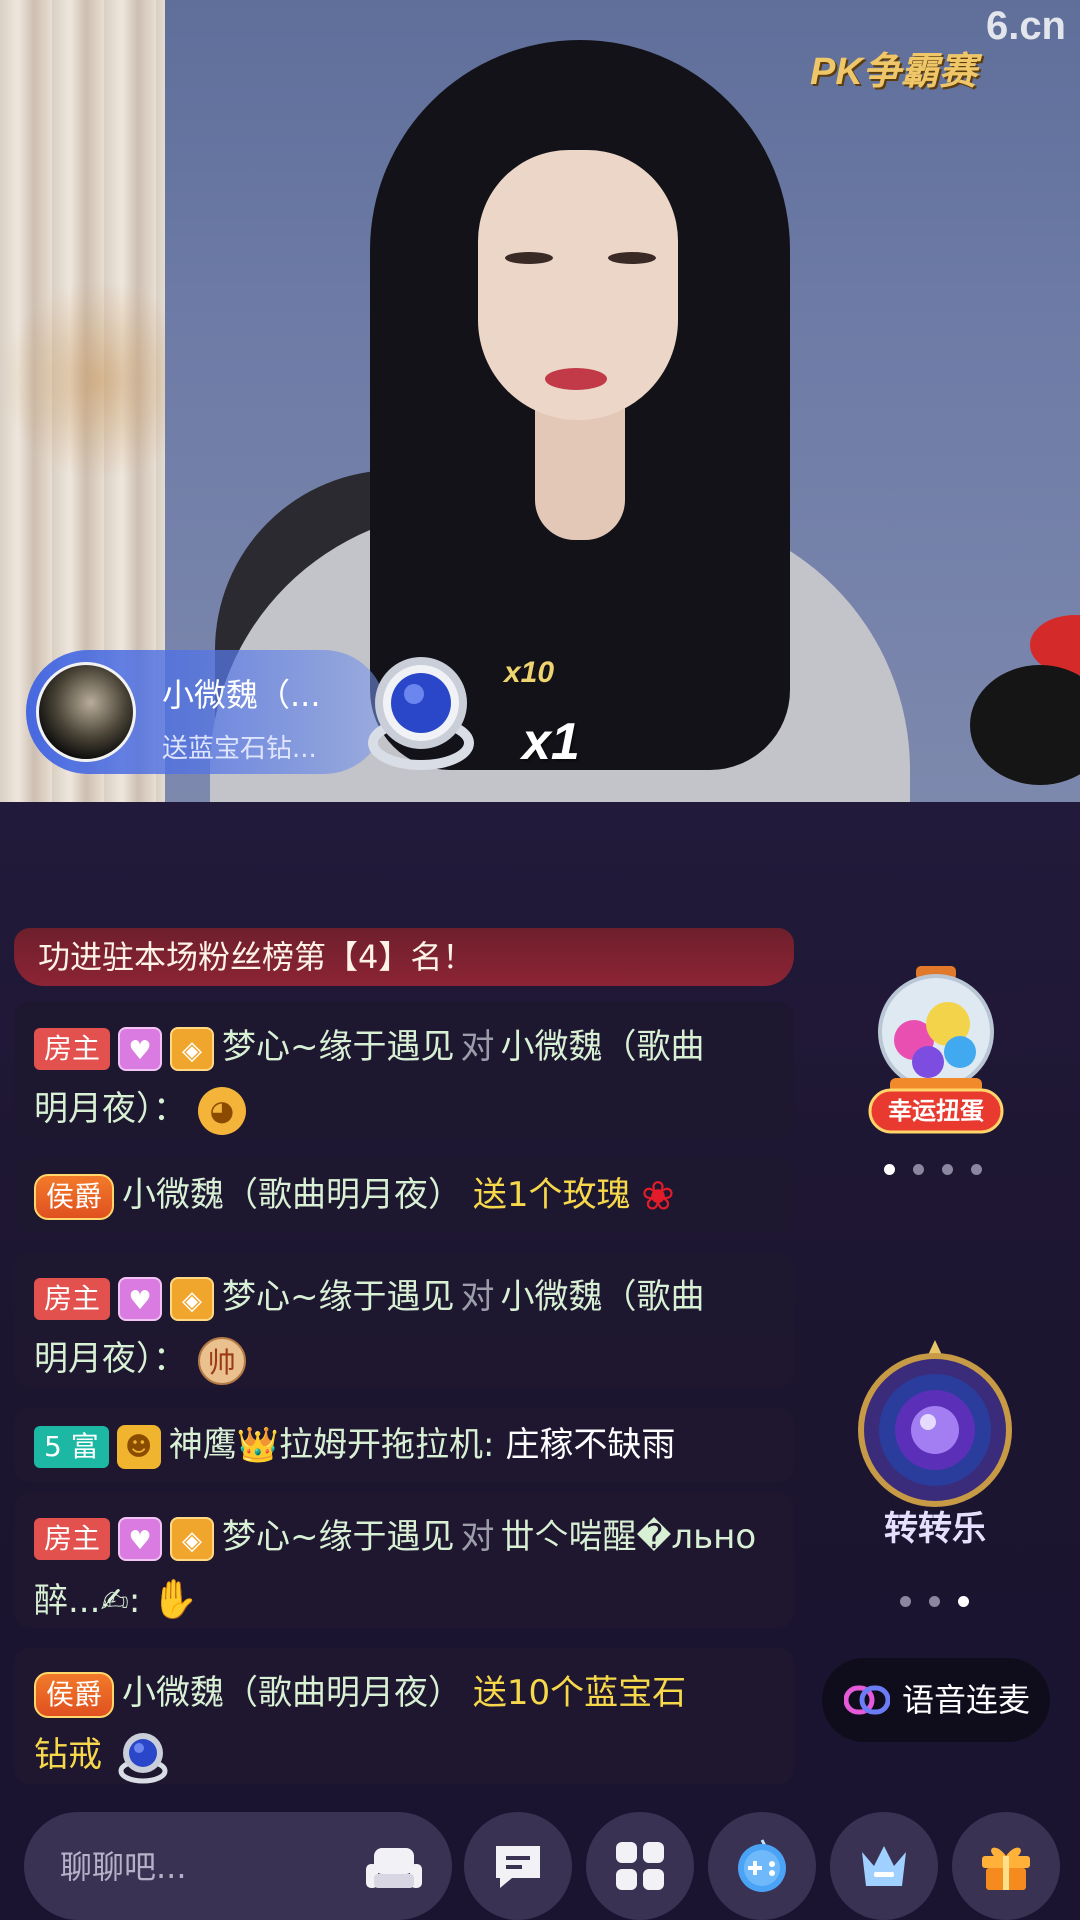 This screenshot has height=1920, width=1080. Describe the element at coordinates (632, 258) in the screenshot. I see `streamer-eye-right` at that location.